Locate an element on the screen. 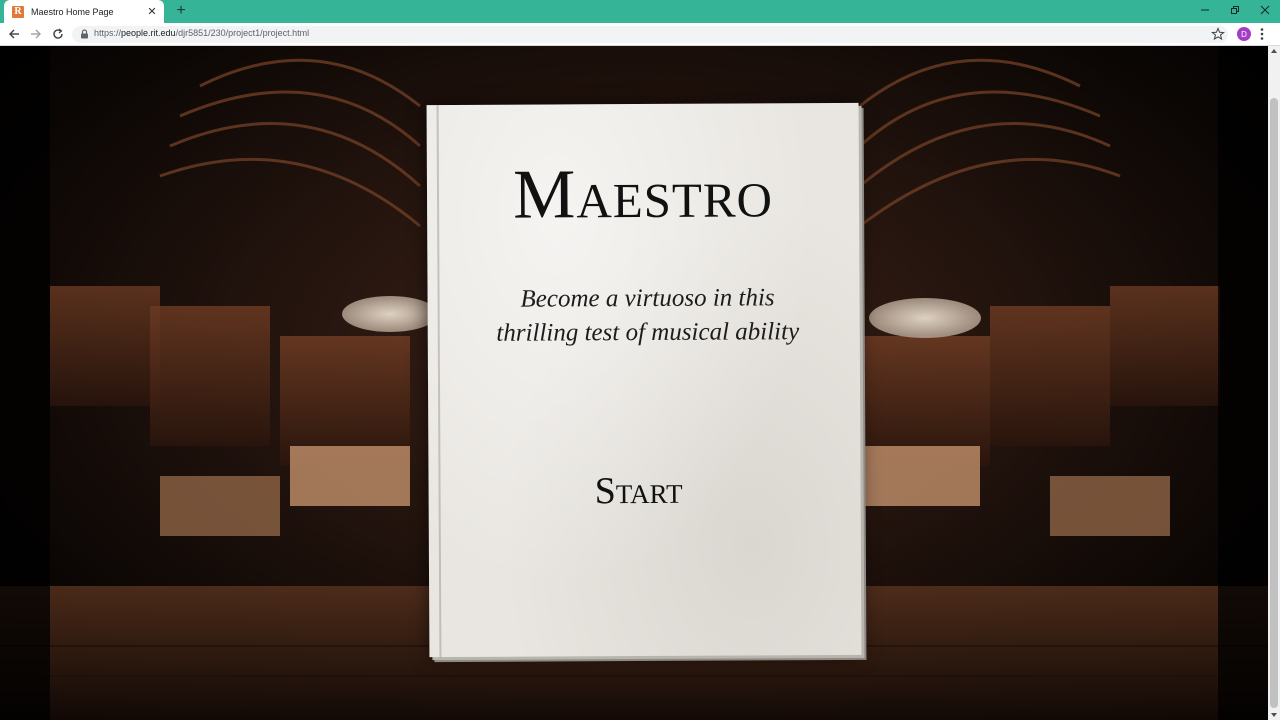 The image size is (1280, 720). close-icon is located at coordinates (1265, 10).